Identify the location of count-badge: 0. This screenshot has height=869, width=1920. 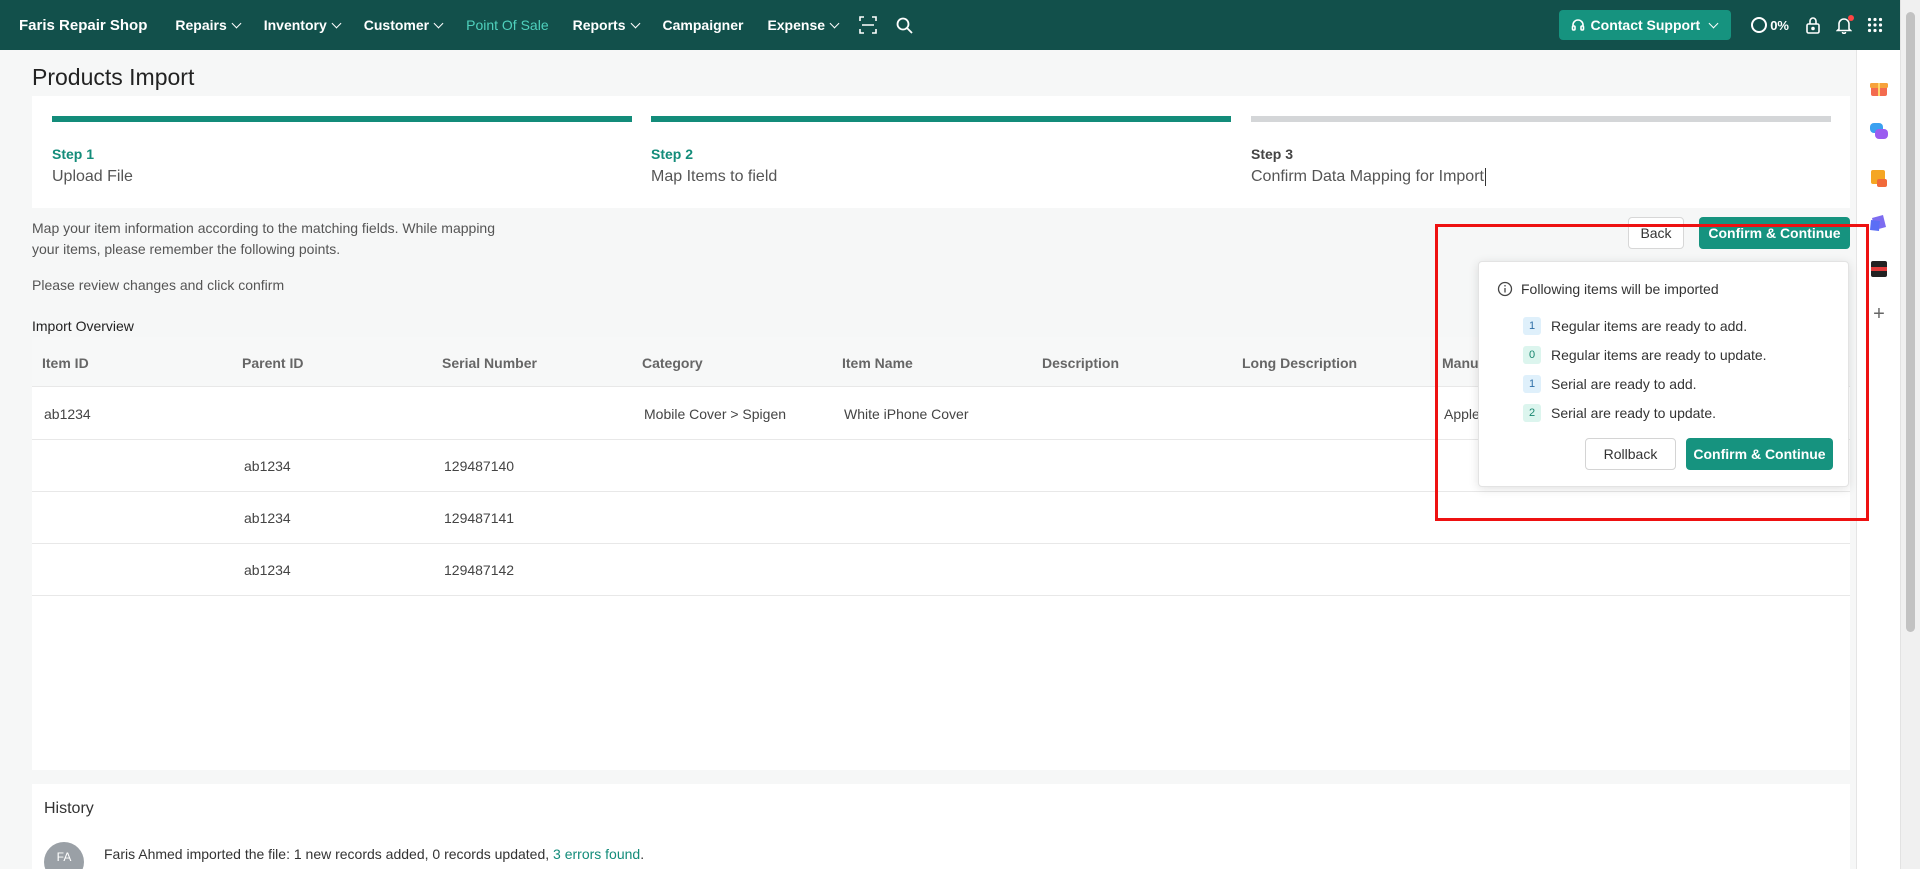
(1532, 355).